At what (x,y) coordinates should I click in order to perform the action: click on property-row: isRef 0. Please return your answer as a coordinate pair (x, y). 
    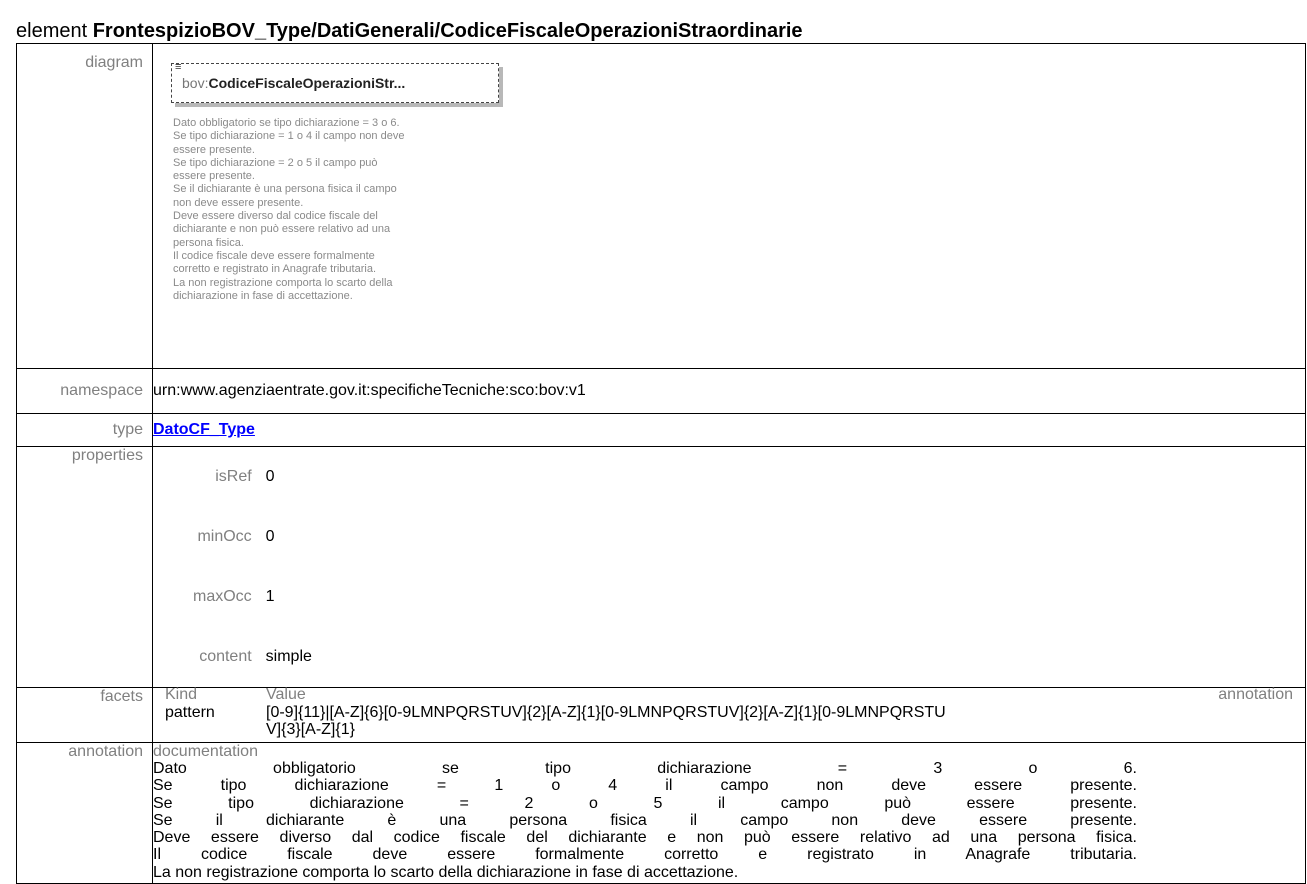
    Looking at the image, I should click on (252, 477).